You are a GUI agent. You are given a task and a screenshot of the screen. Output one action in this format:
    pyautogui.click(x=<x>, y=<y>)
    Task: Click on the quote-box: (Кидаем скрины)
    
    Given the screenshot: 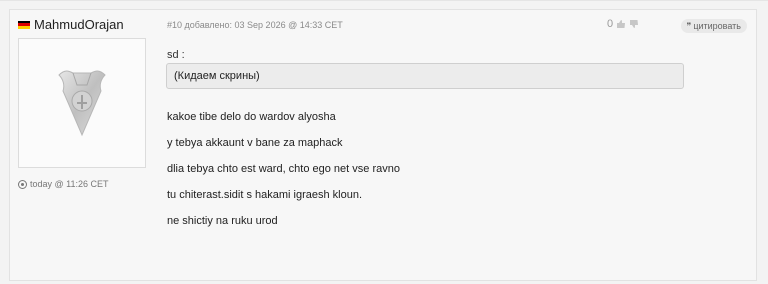 What is the action you would take?
    pyautogui.click(x=425, y=76)
    